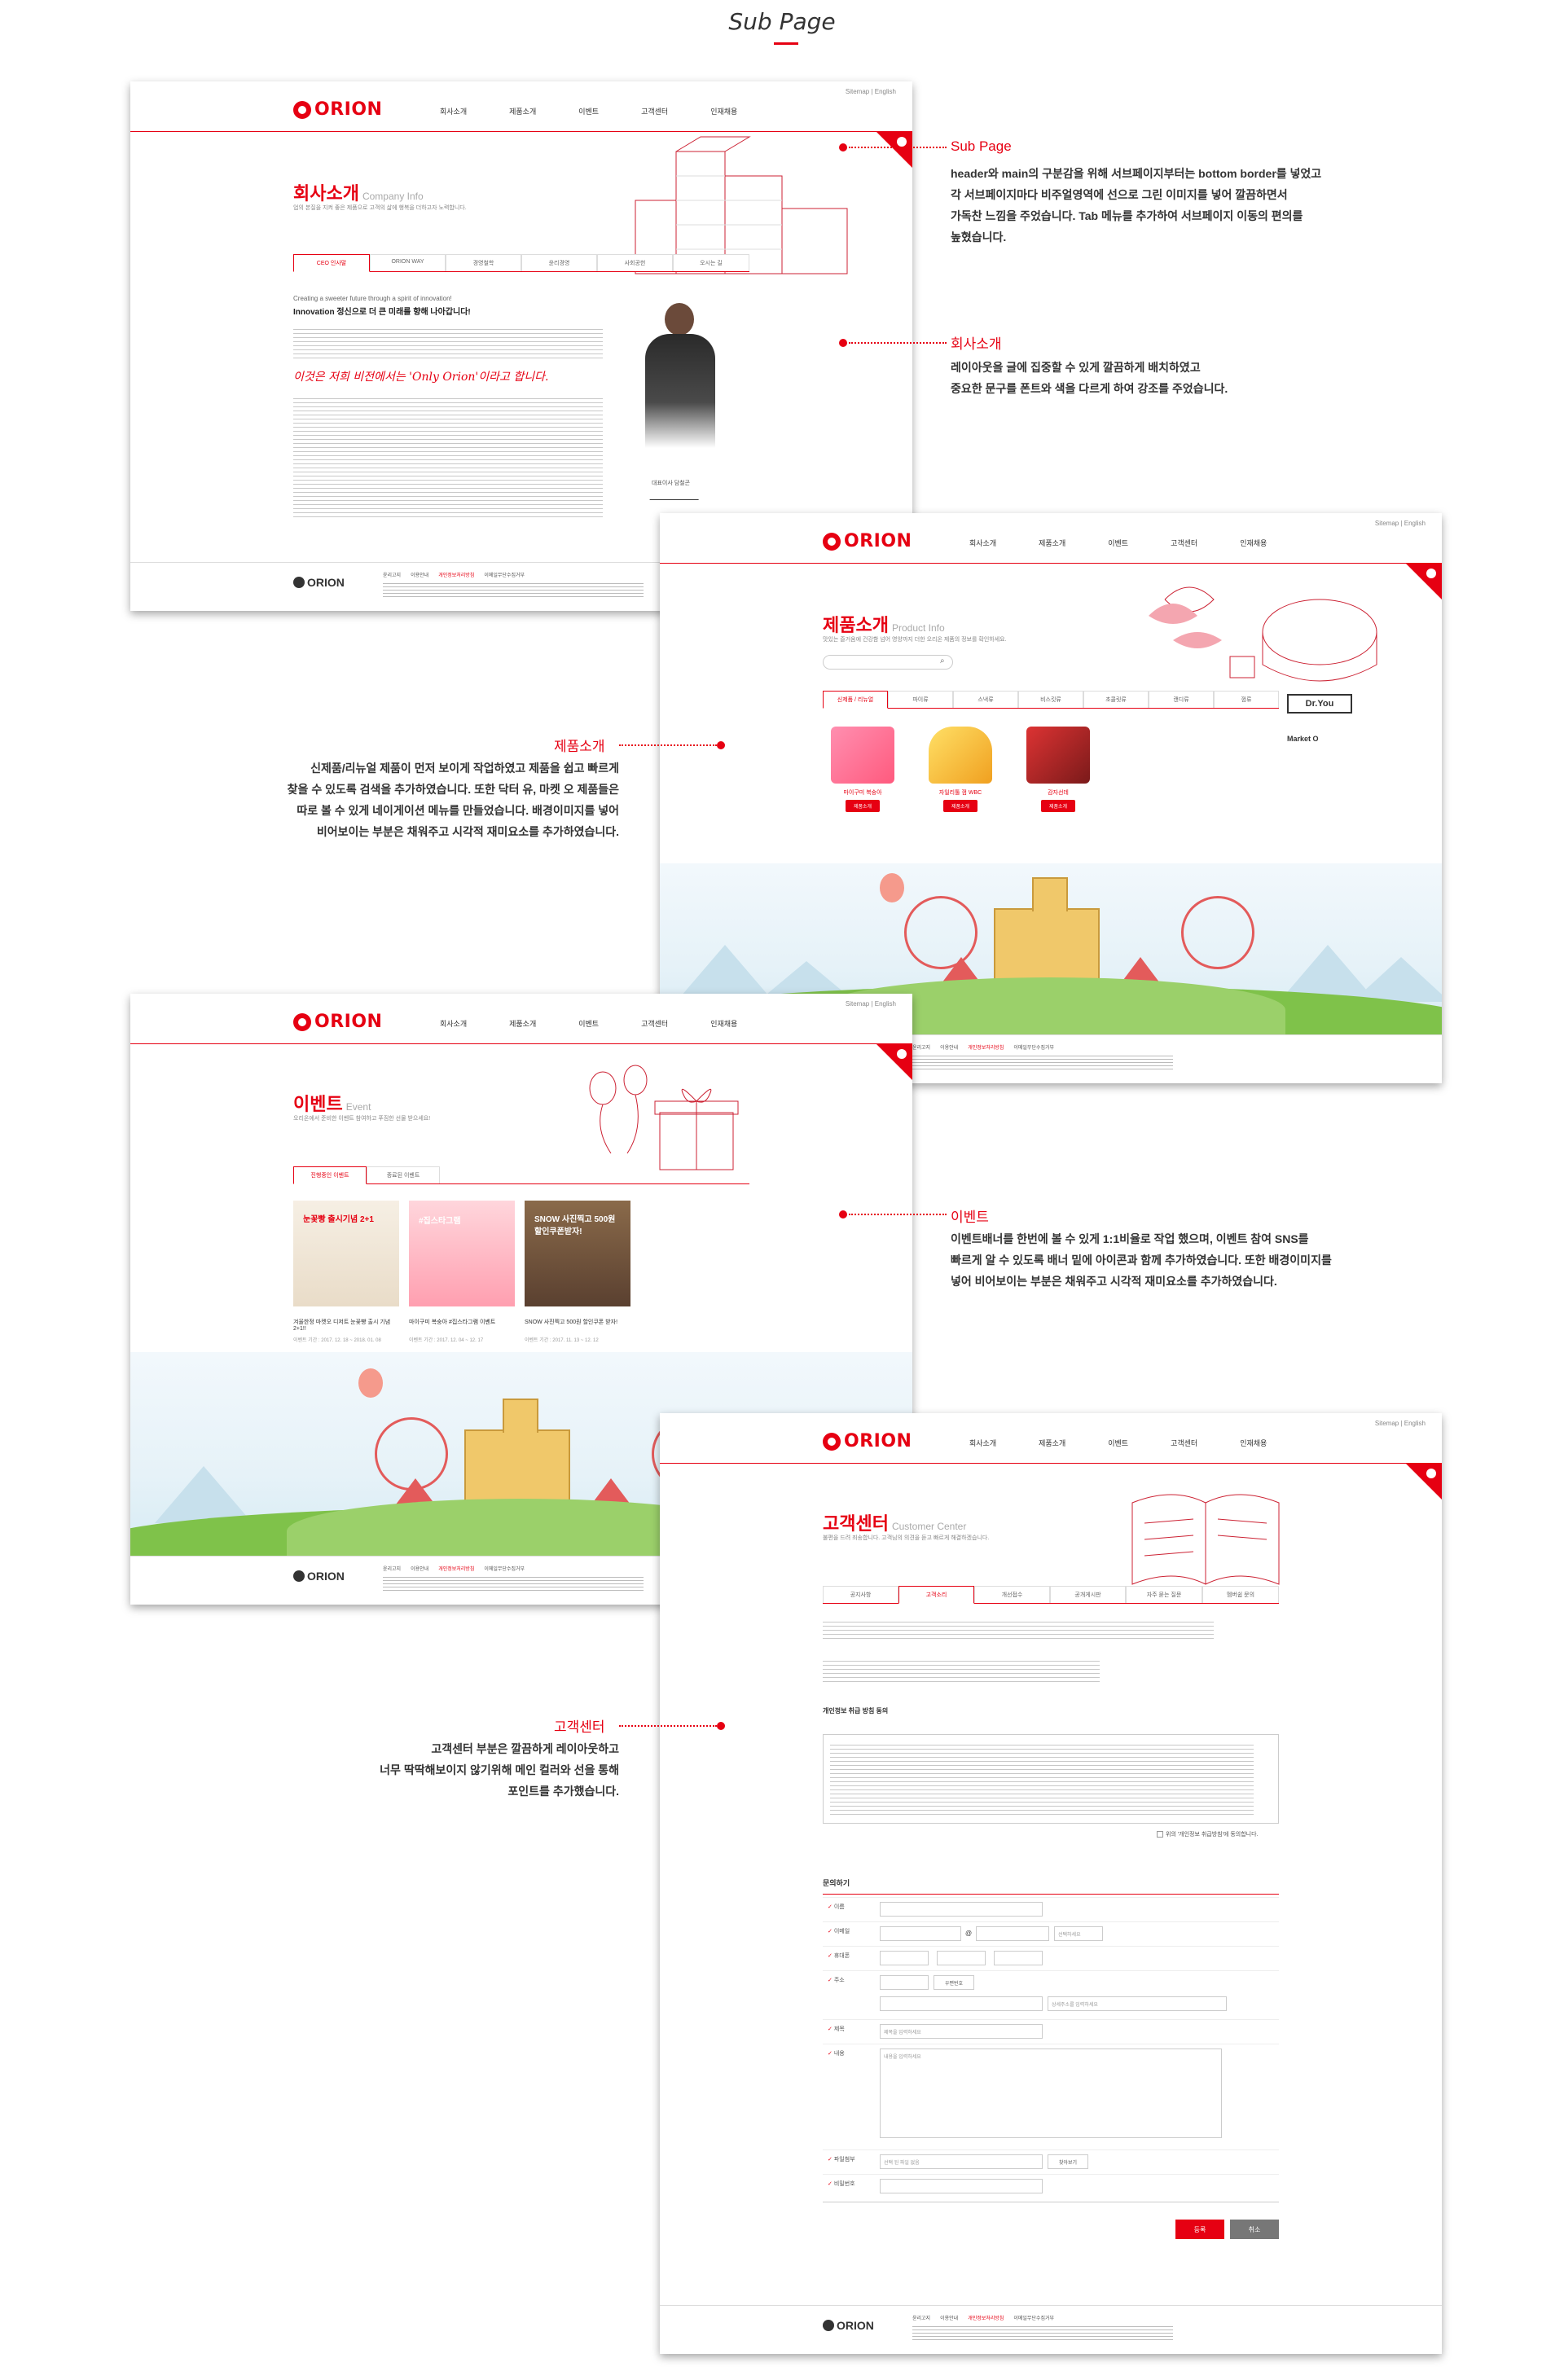  I want to click on email-domain-select: 선택하세요, so click(1078, 1934).